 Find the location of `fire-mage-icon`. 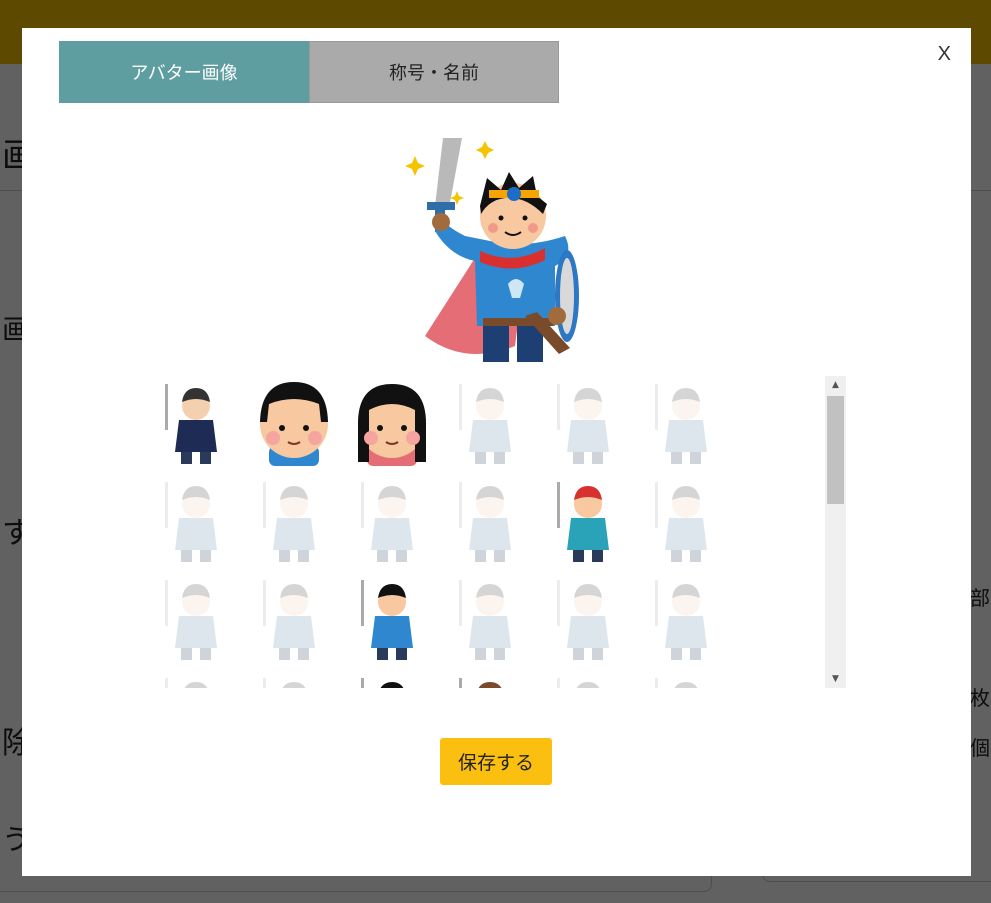

fire-mage-icon is located at coordinates (485, 620).